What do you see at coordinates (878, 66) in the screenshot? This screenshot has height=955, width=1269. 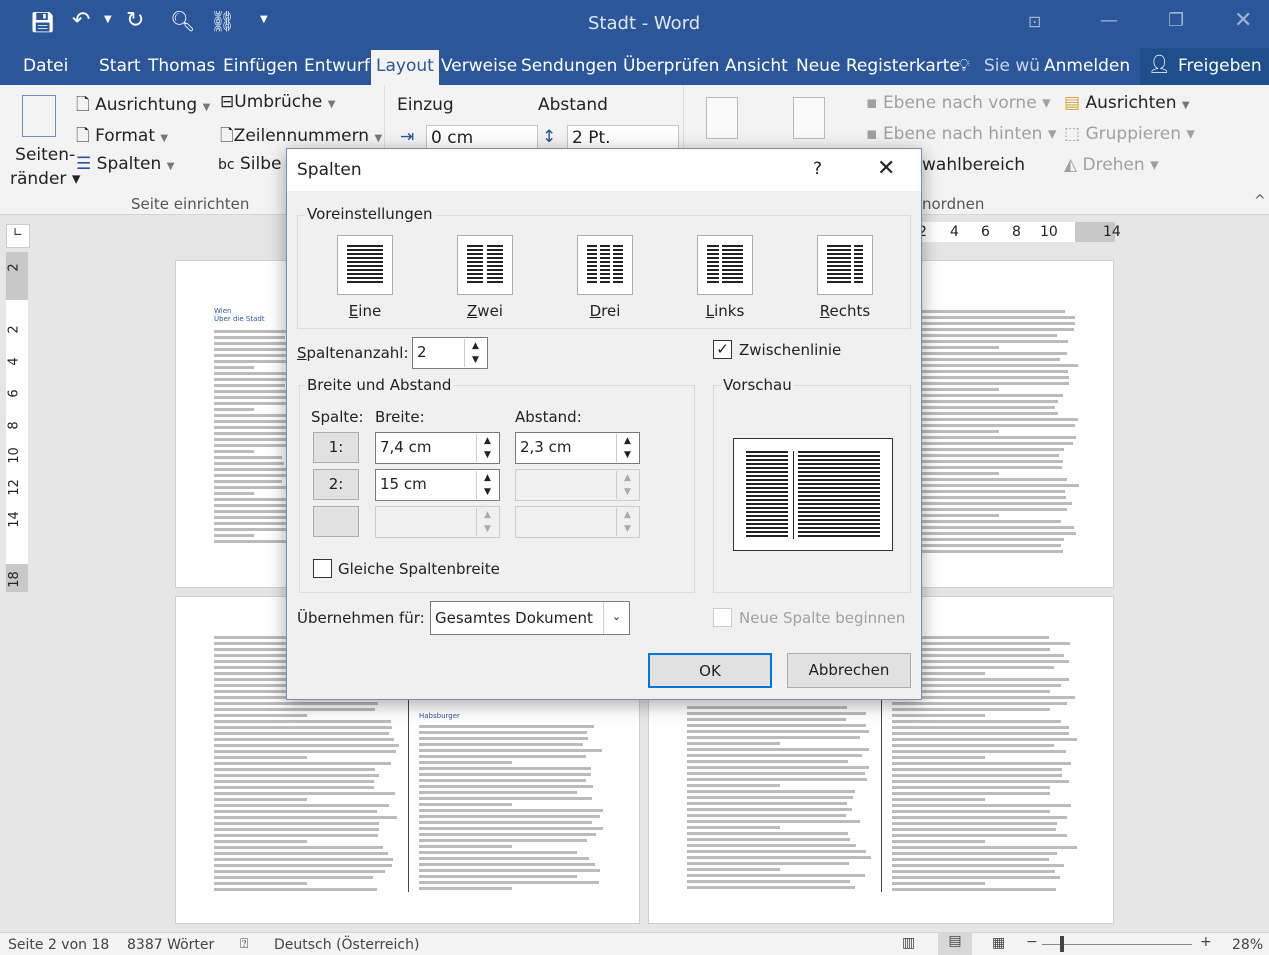 I see `tab-neue-registerkarte: Neue Registerkarte` at bounding box center [878, 66].